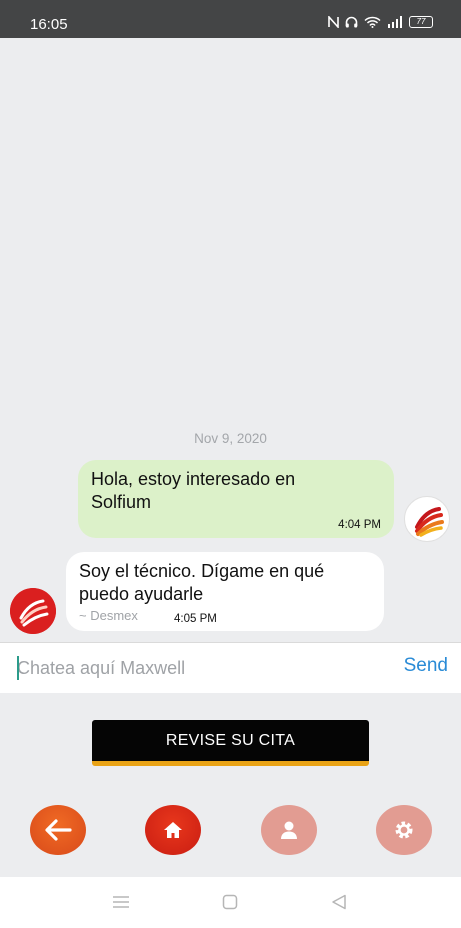 The width and height of the screenshot is (461, 928). I want to click on status-bar: 16:05 77, so click(230, 19).